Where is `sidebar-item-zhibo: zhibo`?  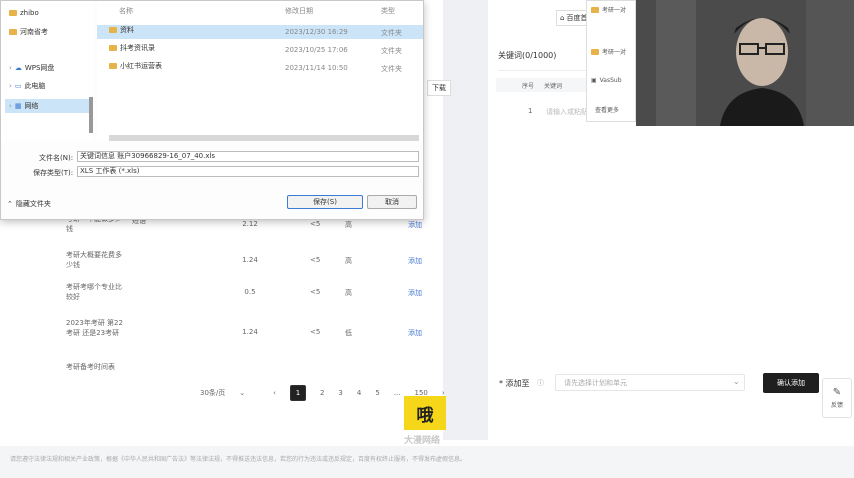
sidebar-item-zhibo: zhibo is located at coordinates (24, 13).